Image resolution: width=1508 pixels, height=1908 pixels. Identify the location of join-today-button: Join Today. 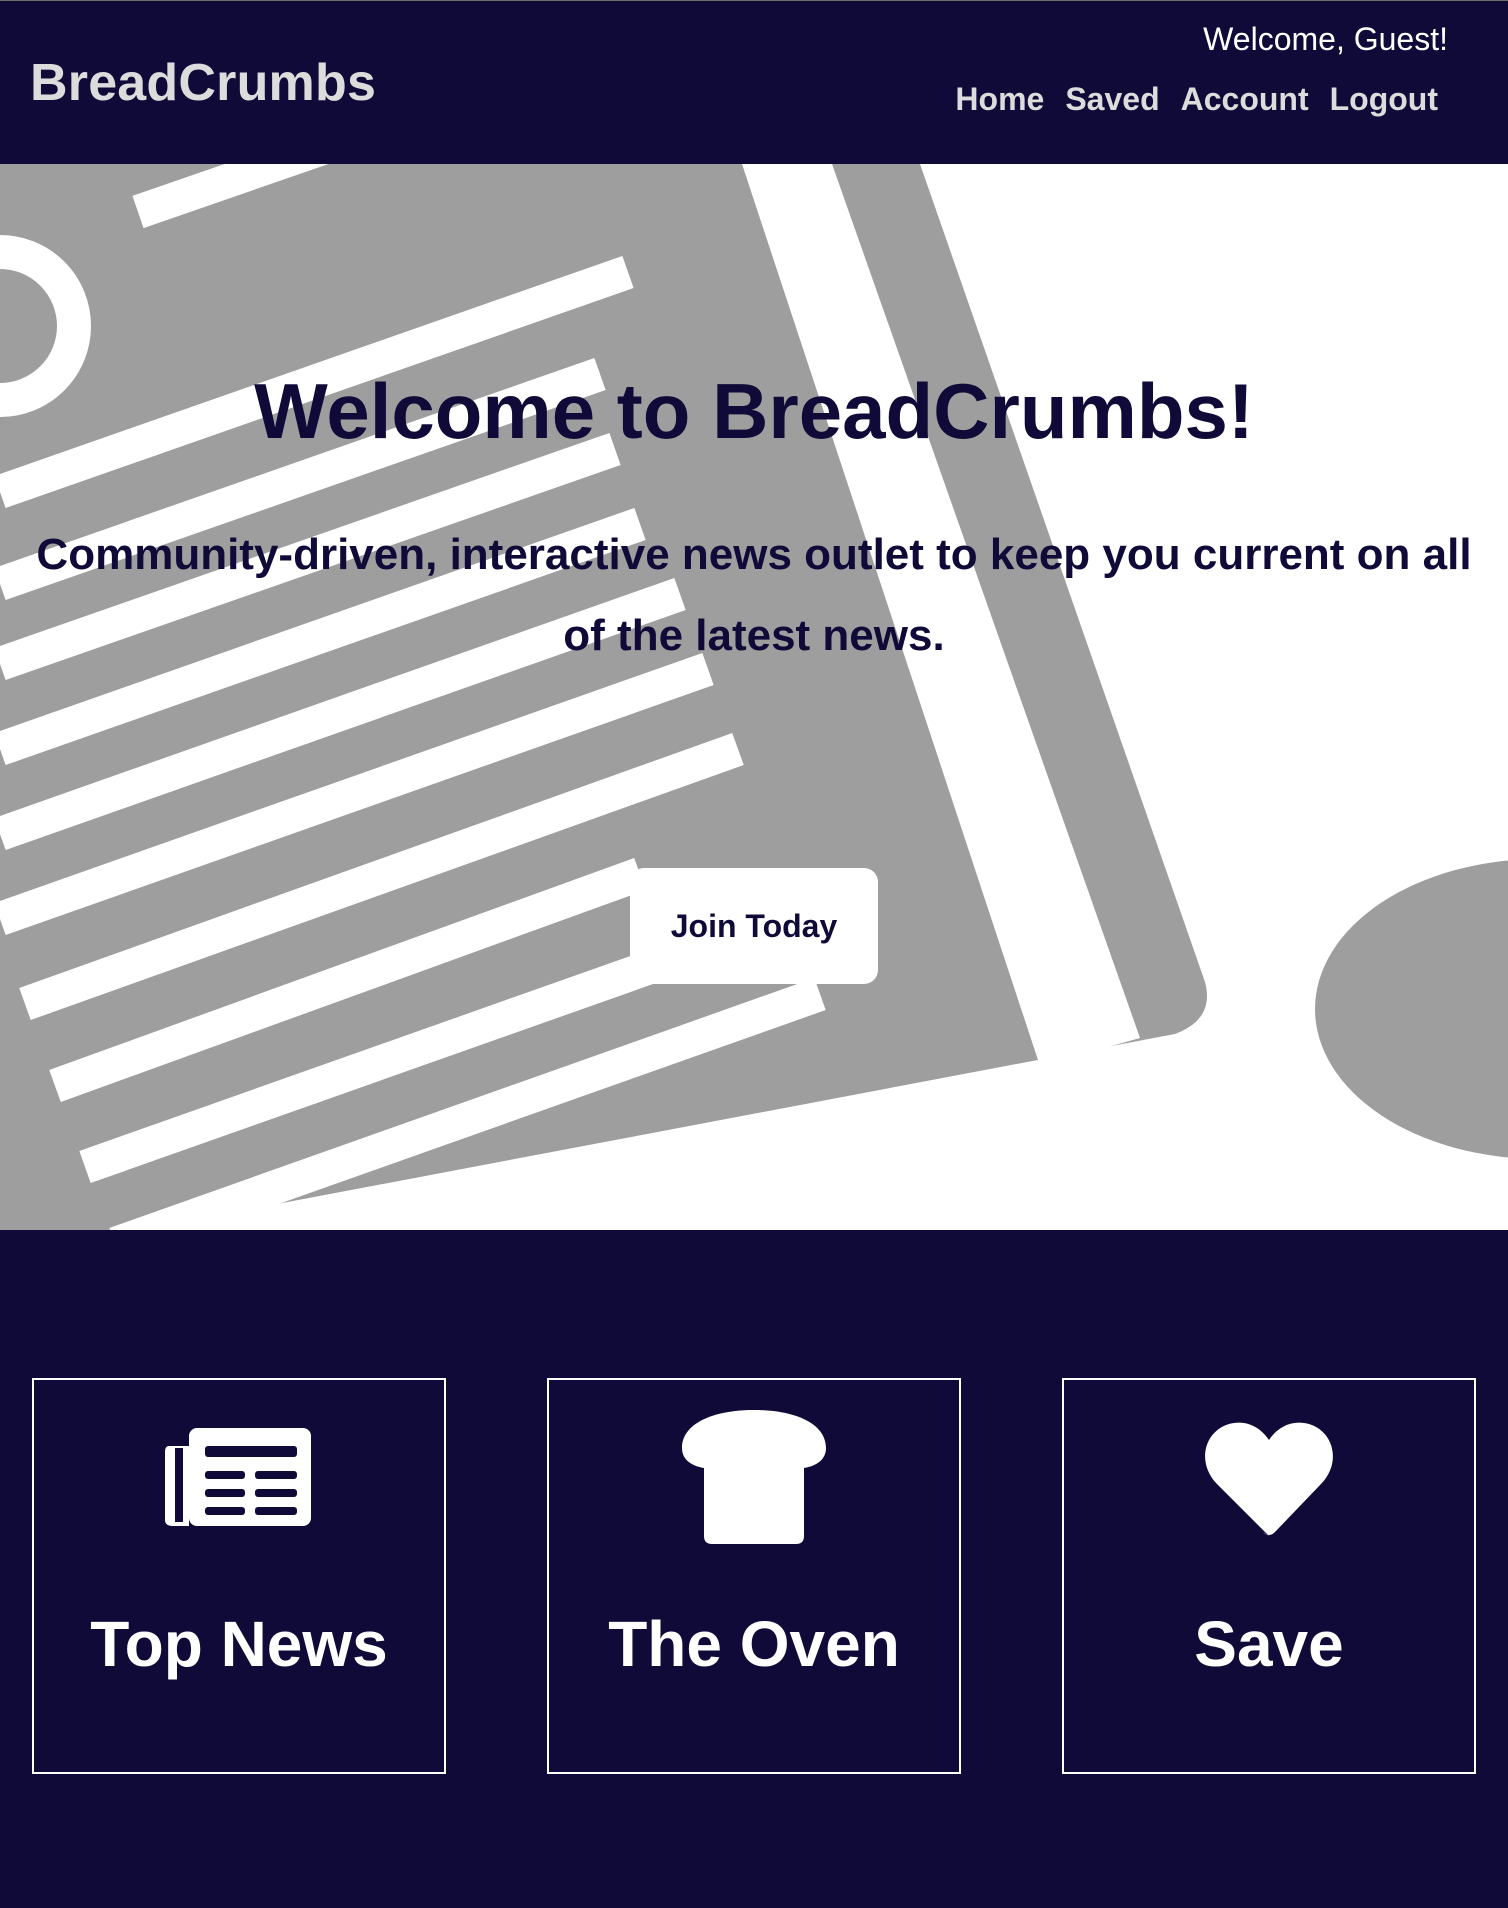
(754, 926).